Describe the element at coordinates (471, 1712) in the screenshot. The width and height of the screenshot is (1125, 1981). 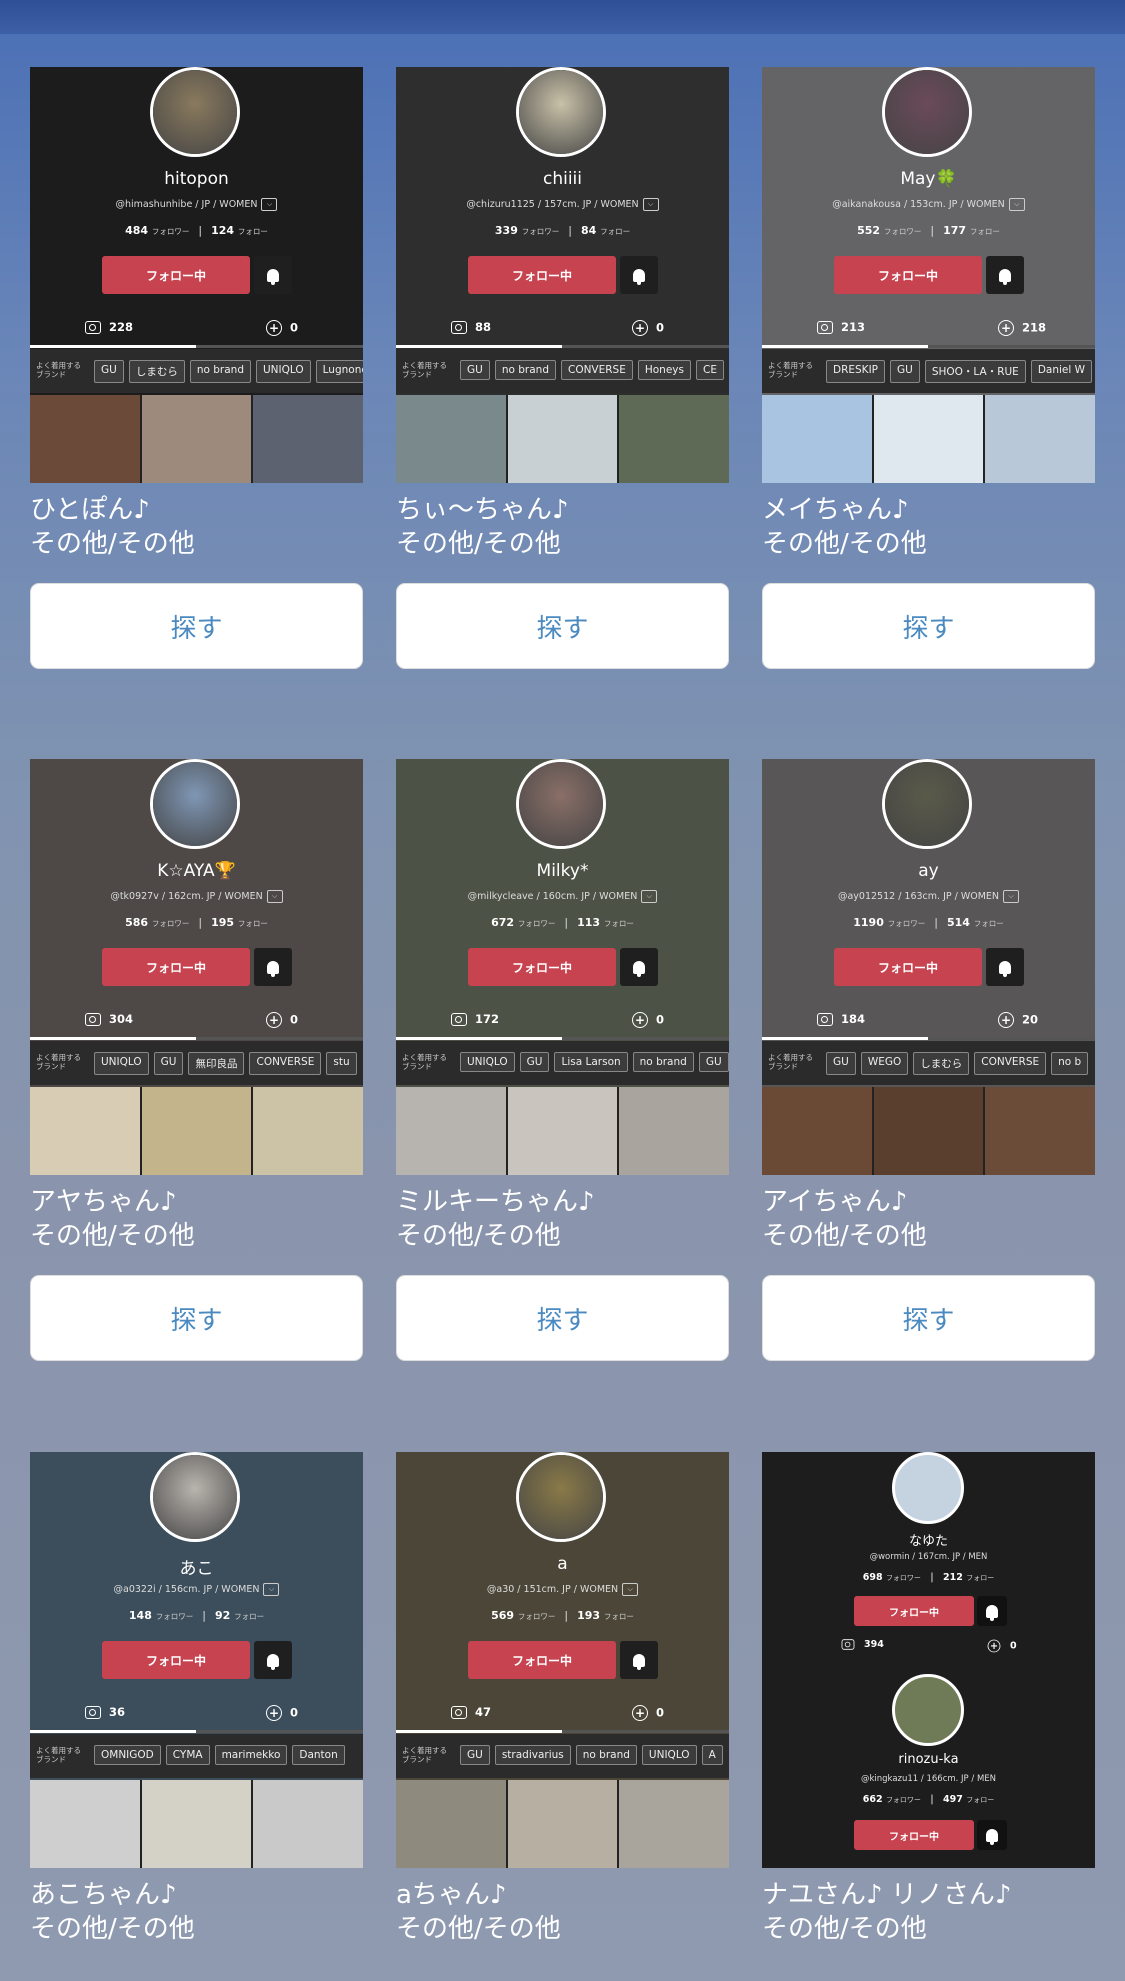
I see `post-count: 47` at that location.